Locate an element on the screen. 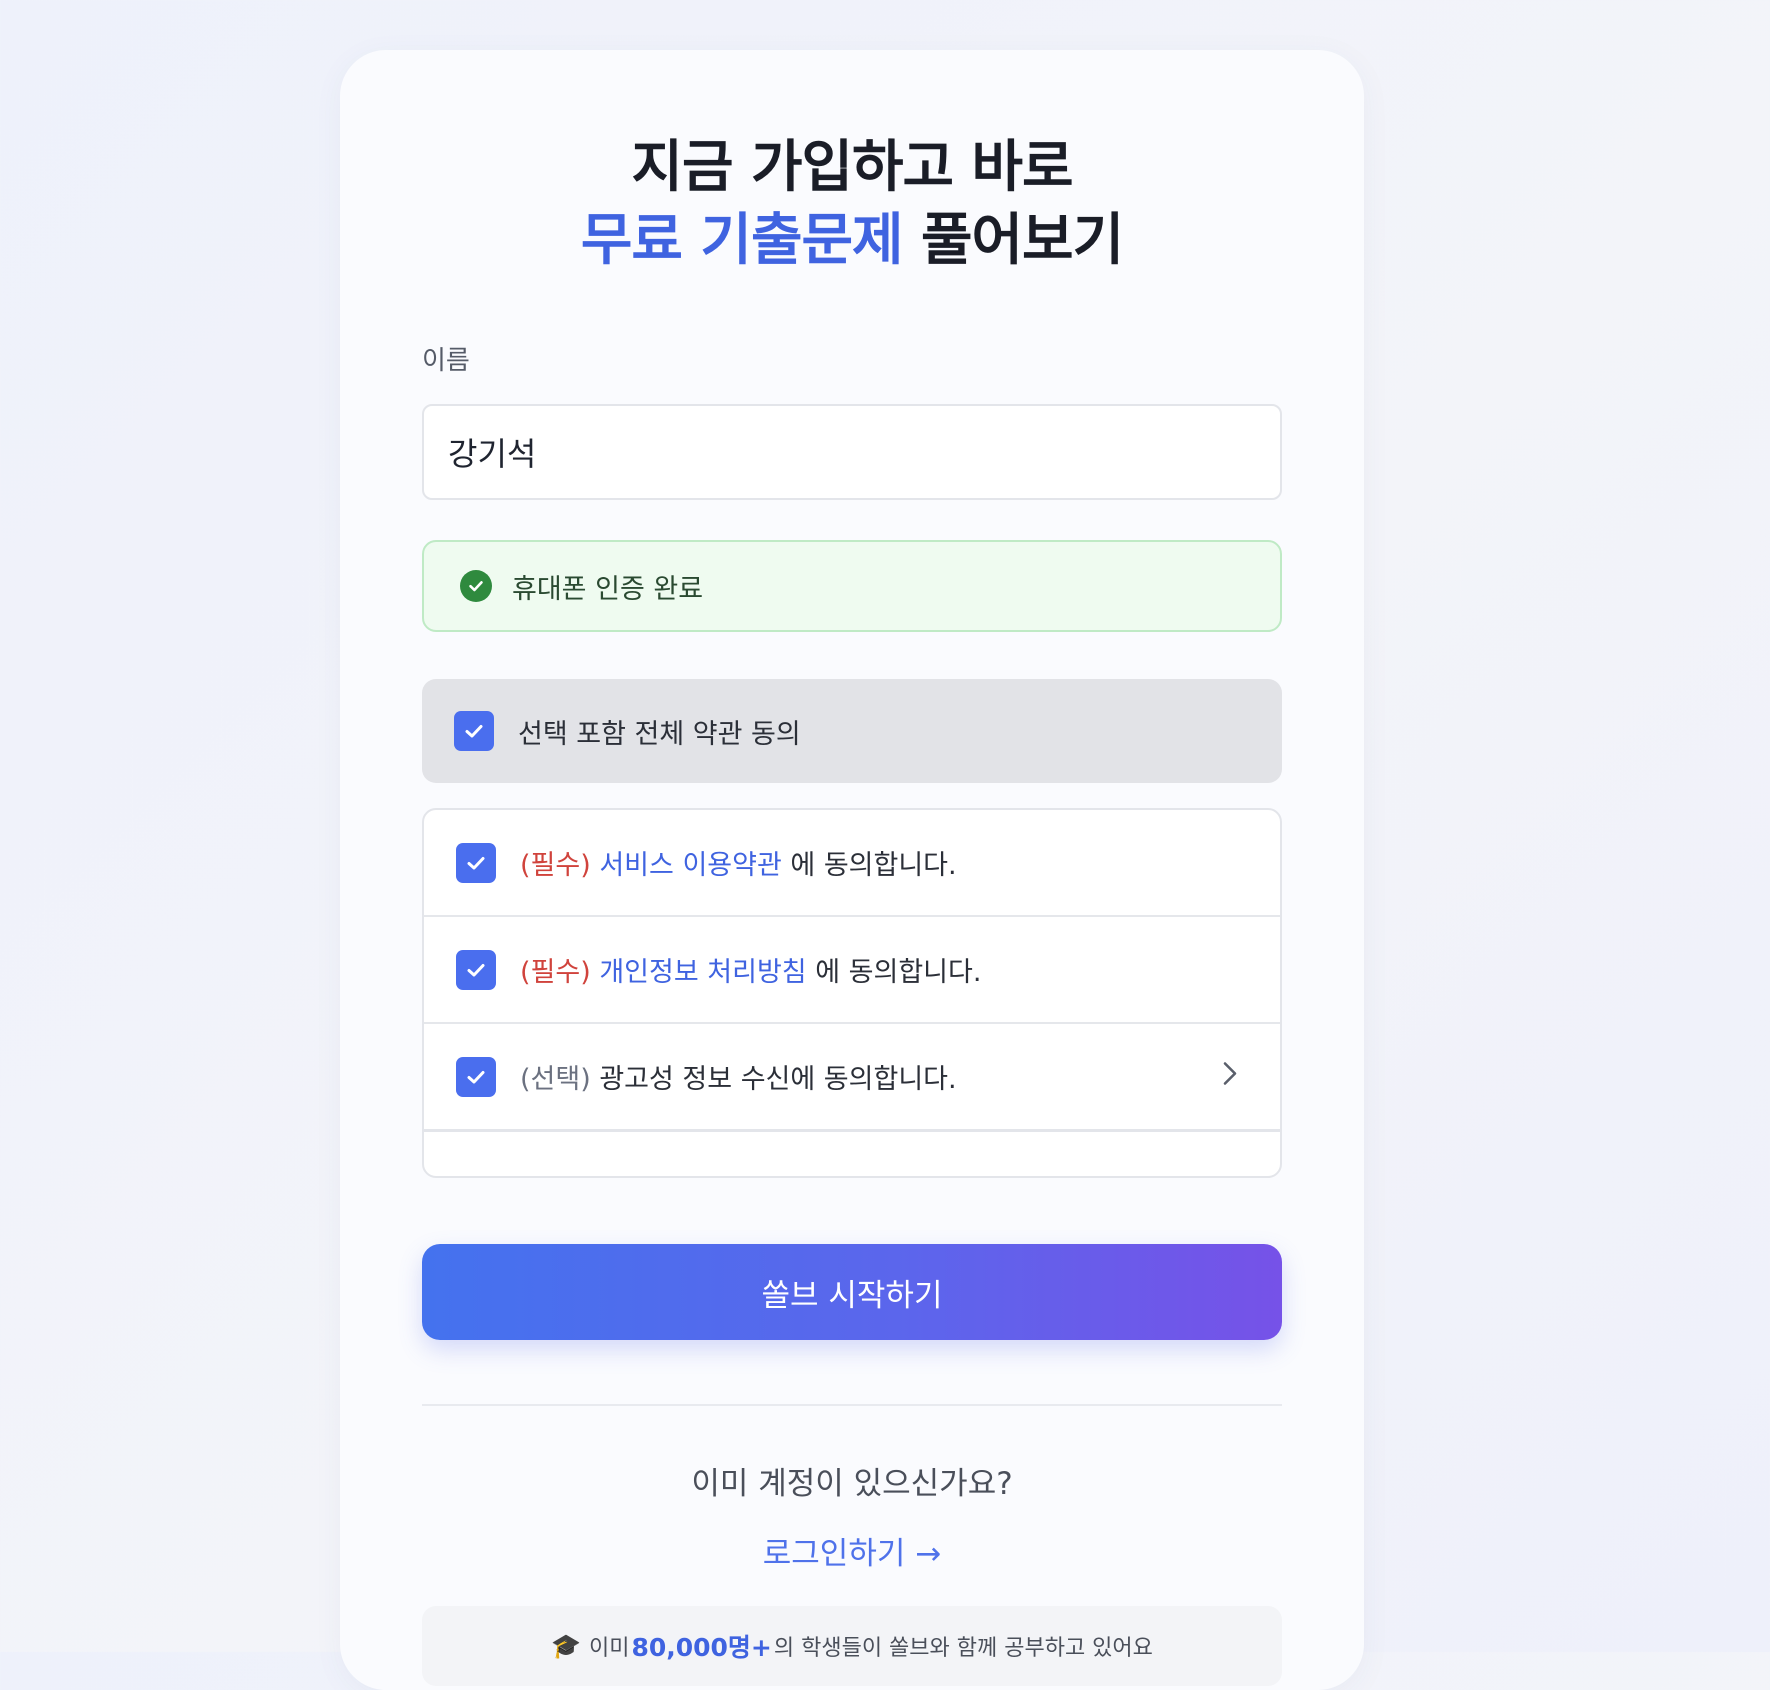  terms-marketing-label: (선택) 광고성 정보 수신에 동의합니다. is located at coordinates (738, 1076).